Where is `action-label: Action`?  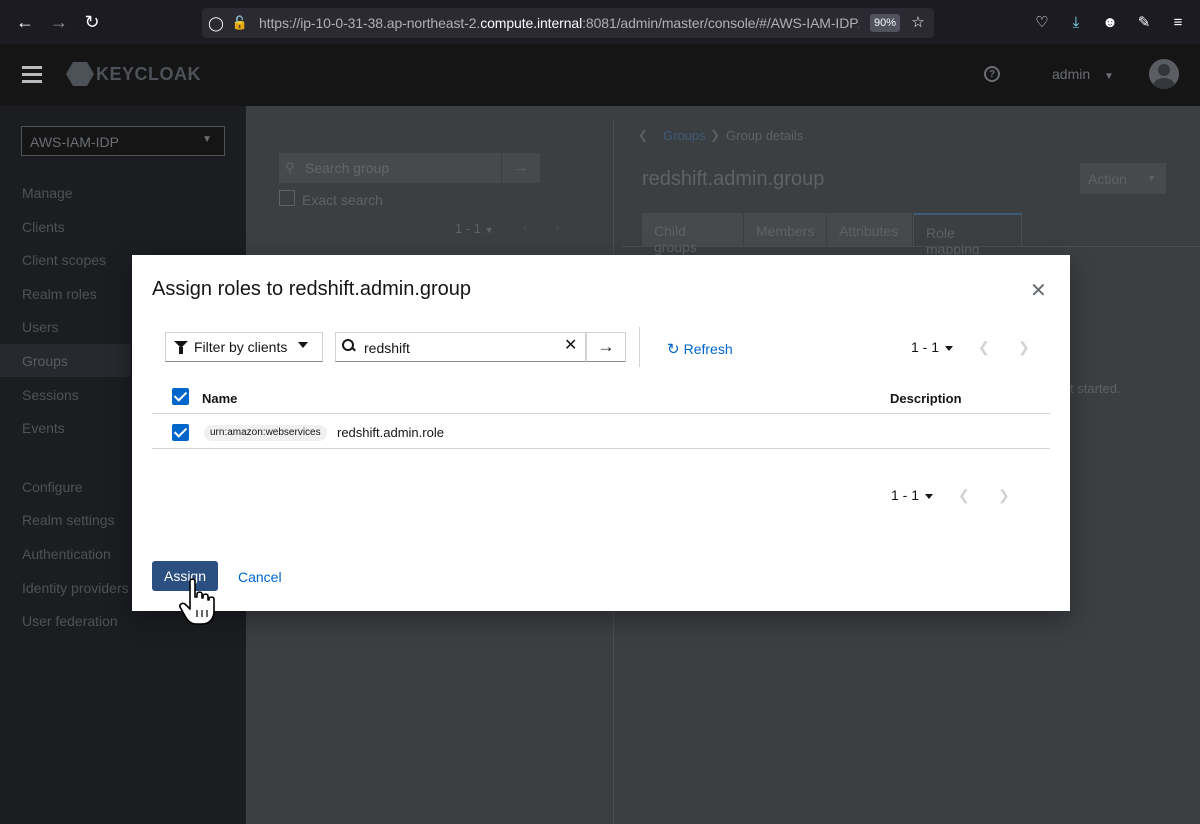
action-label: Action is located at coordinates (1107, 179).